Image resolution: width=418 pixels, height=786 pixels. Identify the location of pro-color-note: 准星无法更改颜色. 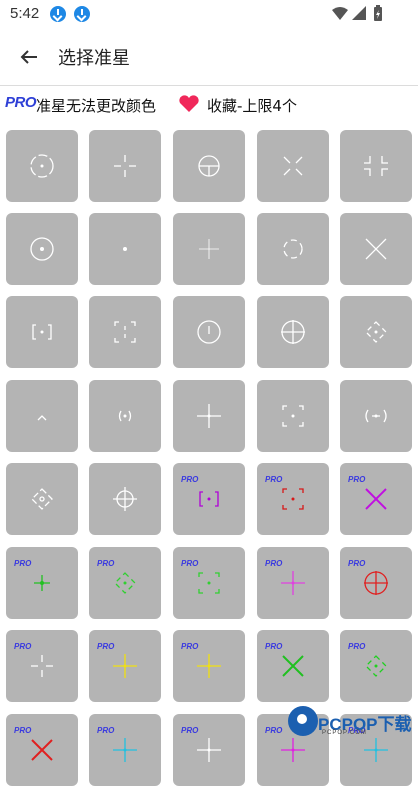
(96, 106).